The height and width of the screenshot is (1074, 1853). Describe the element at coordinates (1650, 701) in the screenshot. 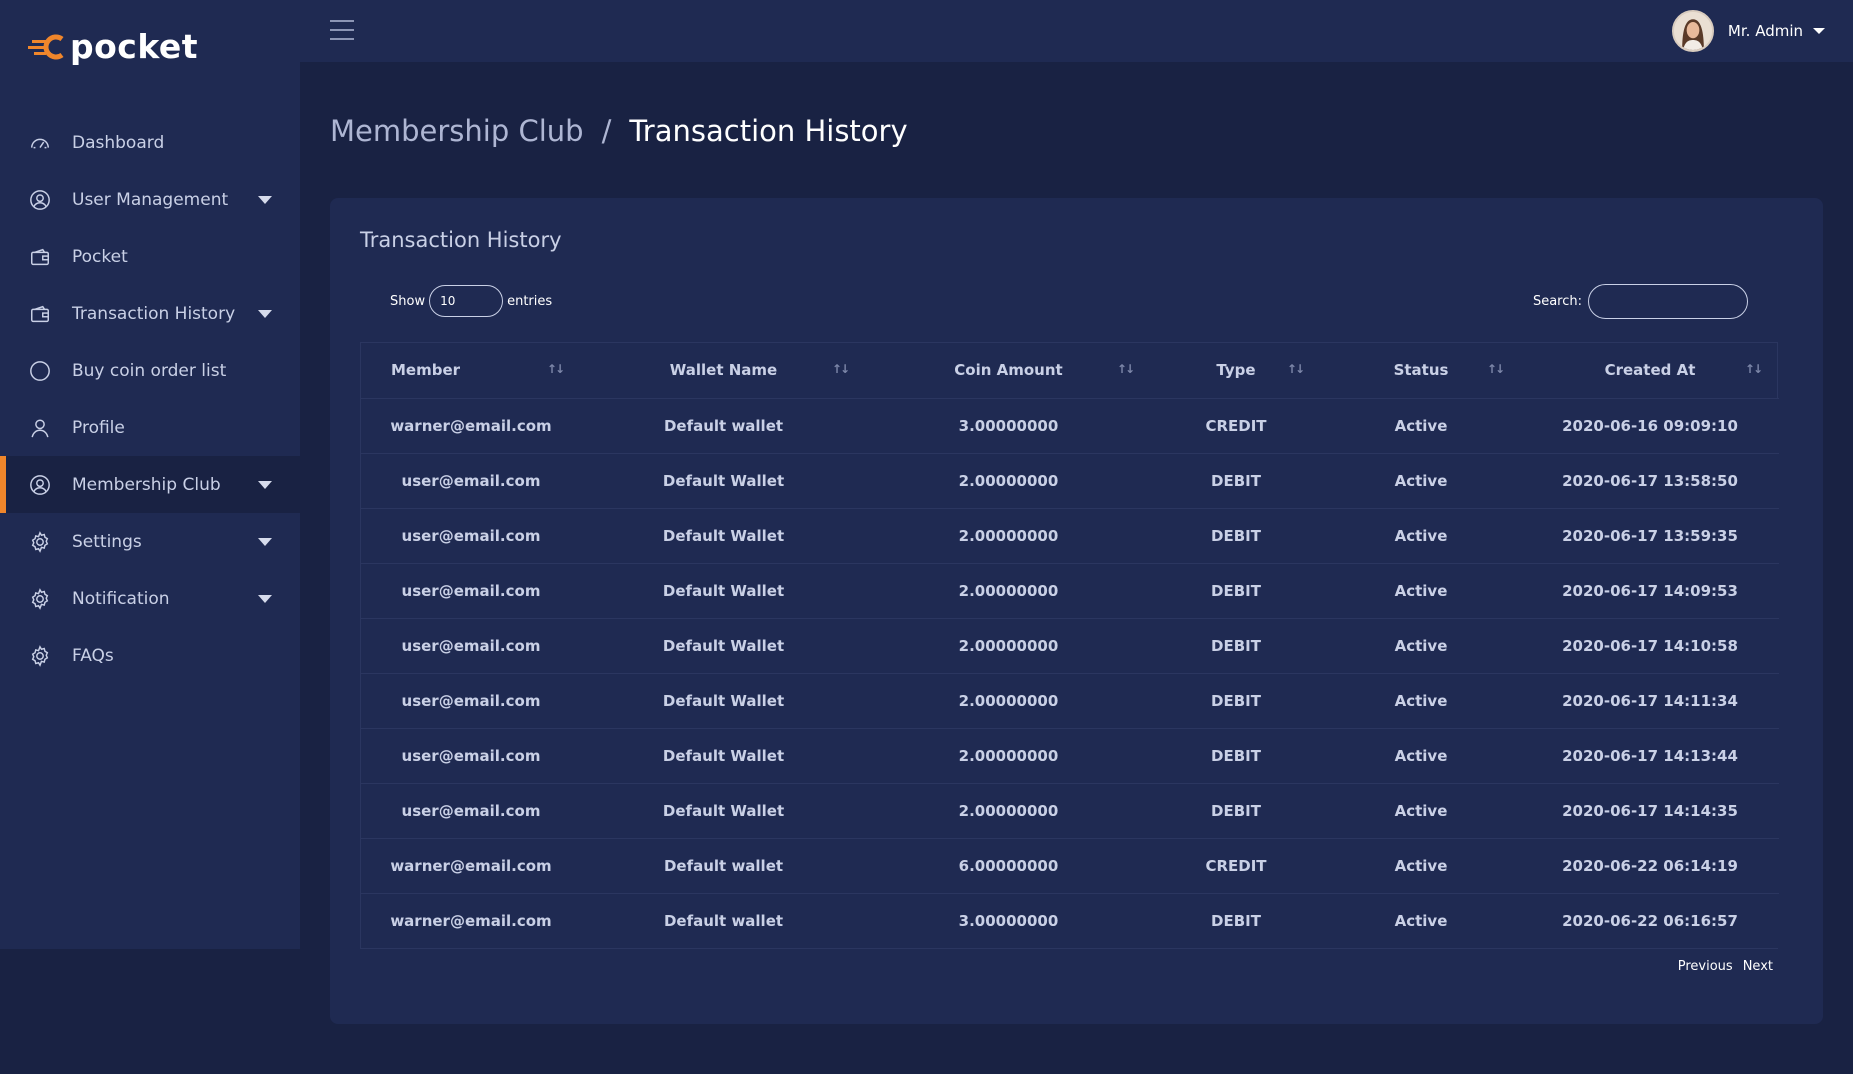

I see `table-cell: 2020-06-17 14:11:34` at that location.